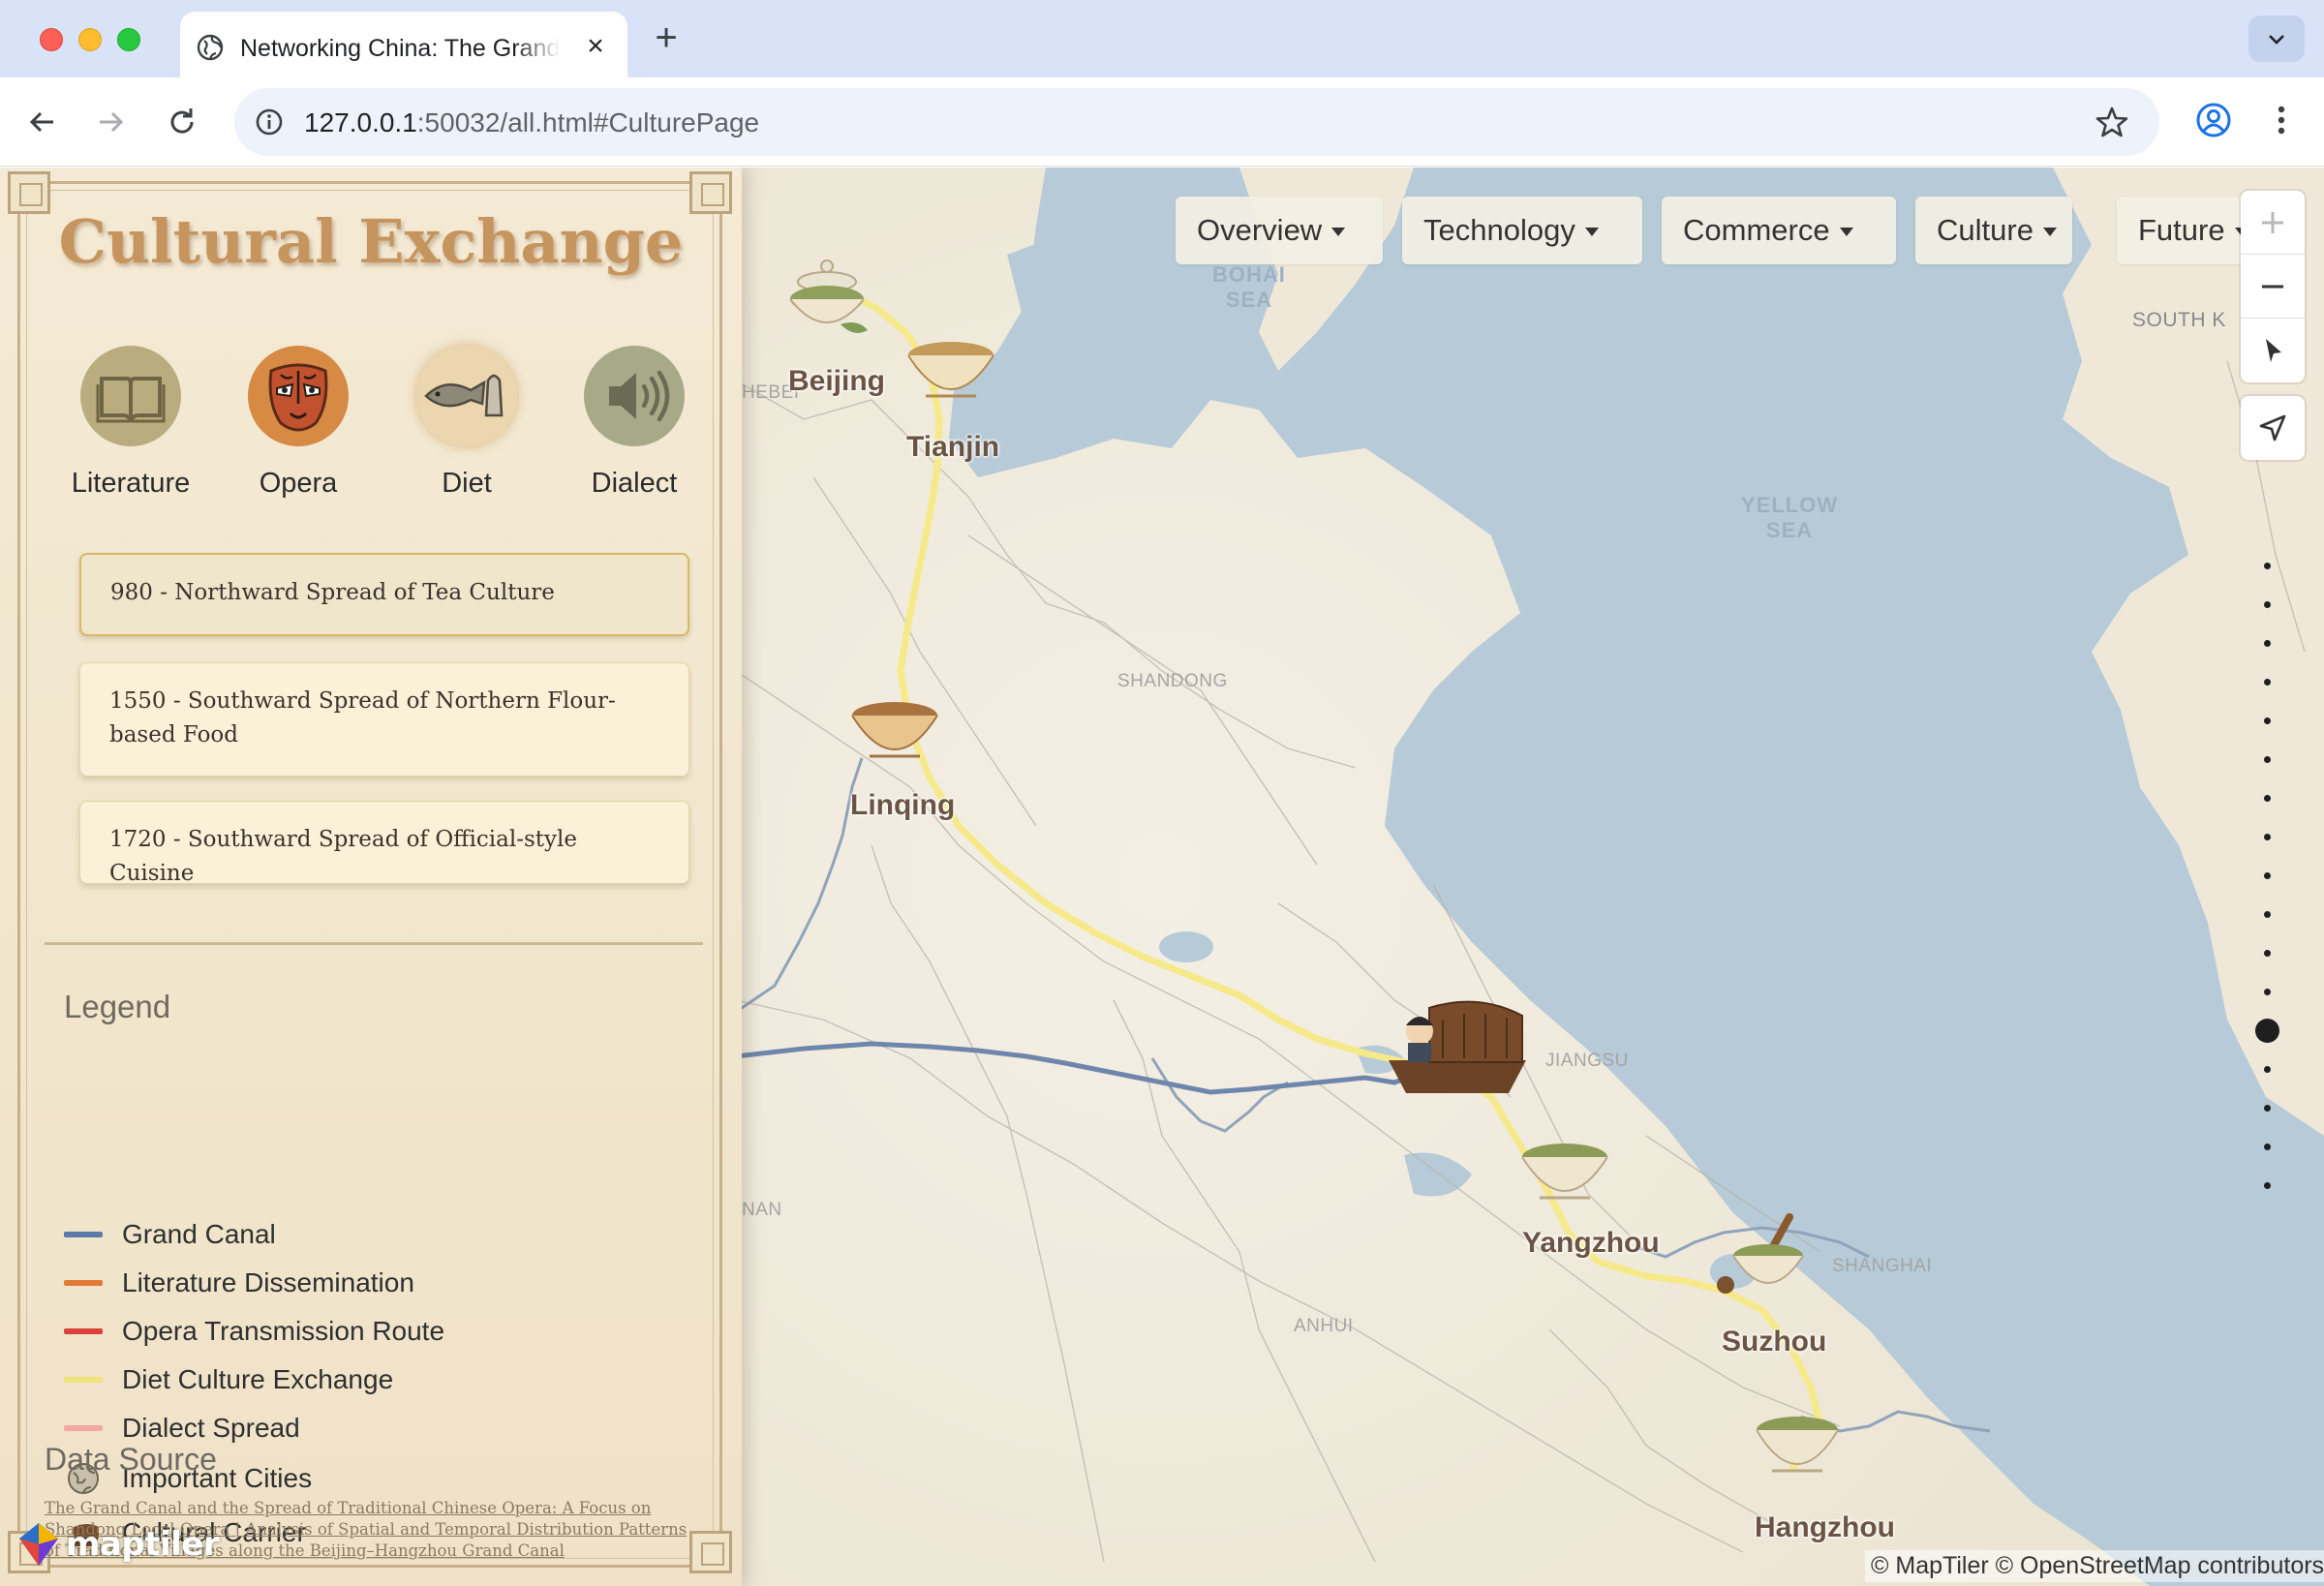 This screenshot has height=1586, width=2324. What do you see at coordinates (635, 423) in the screenshot?
I see `topic-dialect: Dialect` at bounding box center [635, 423].